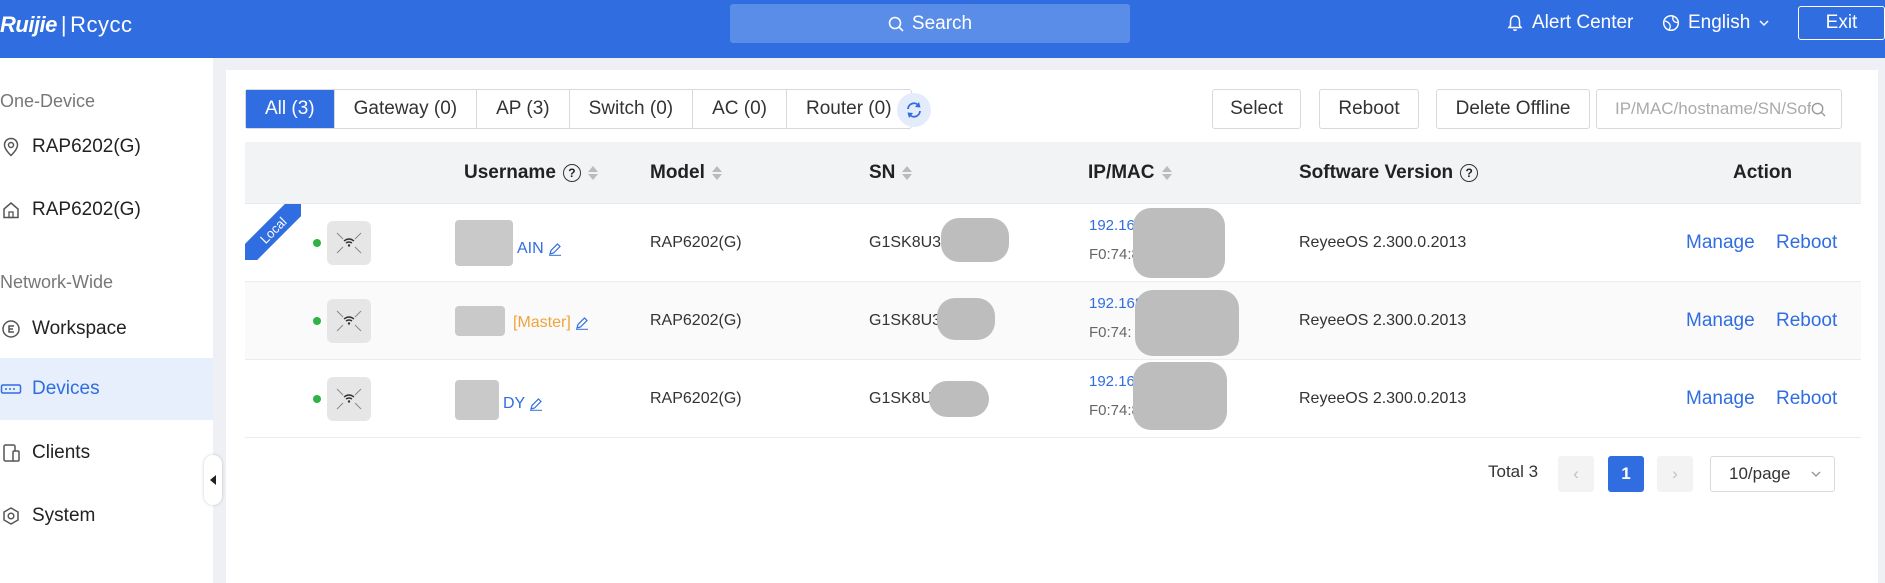 Image resolution: width=1885 pixels, height=583 pixels. Describe the element at coordinates (106, 389) in the screenshot. I see `sidebar-item-devices: Devices` at that location.